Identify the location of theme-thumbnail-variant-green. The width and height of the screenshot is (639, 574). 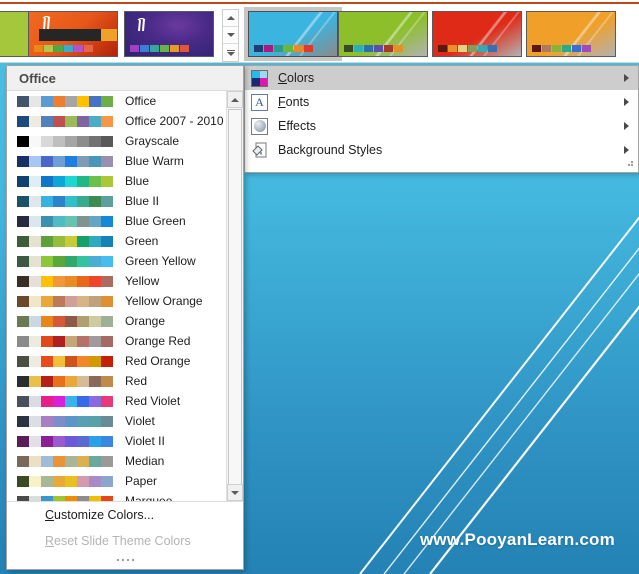
(383, 34).